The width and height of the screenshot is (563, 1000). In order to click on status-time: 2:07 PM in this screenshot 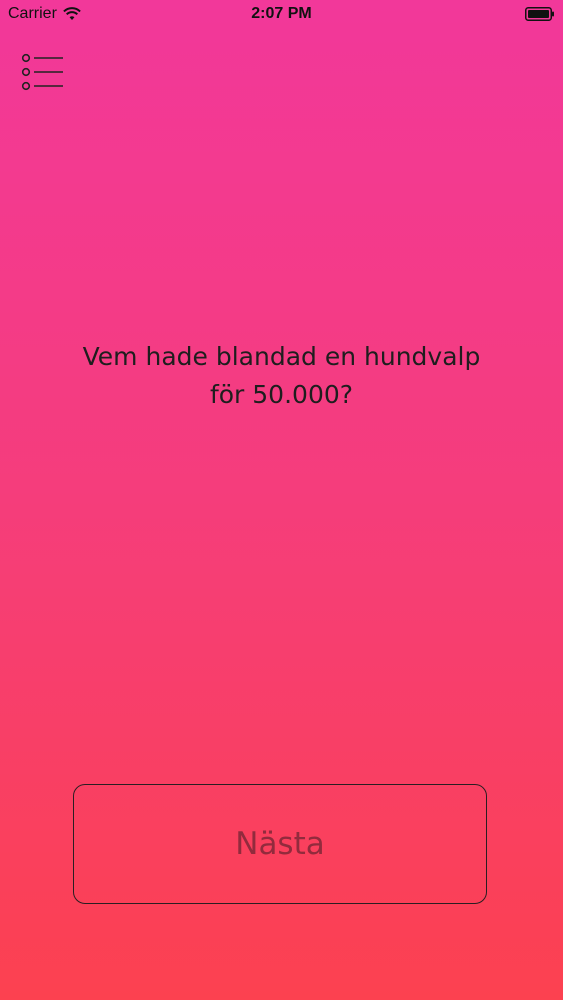, I will do `click(281, 13)`.